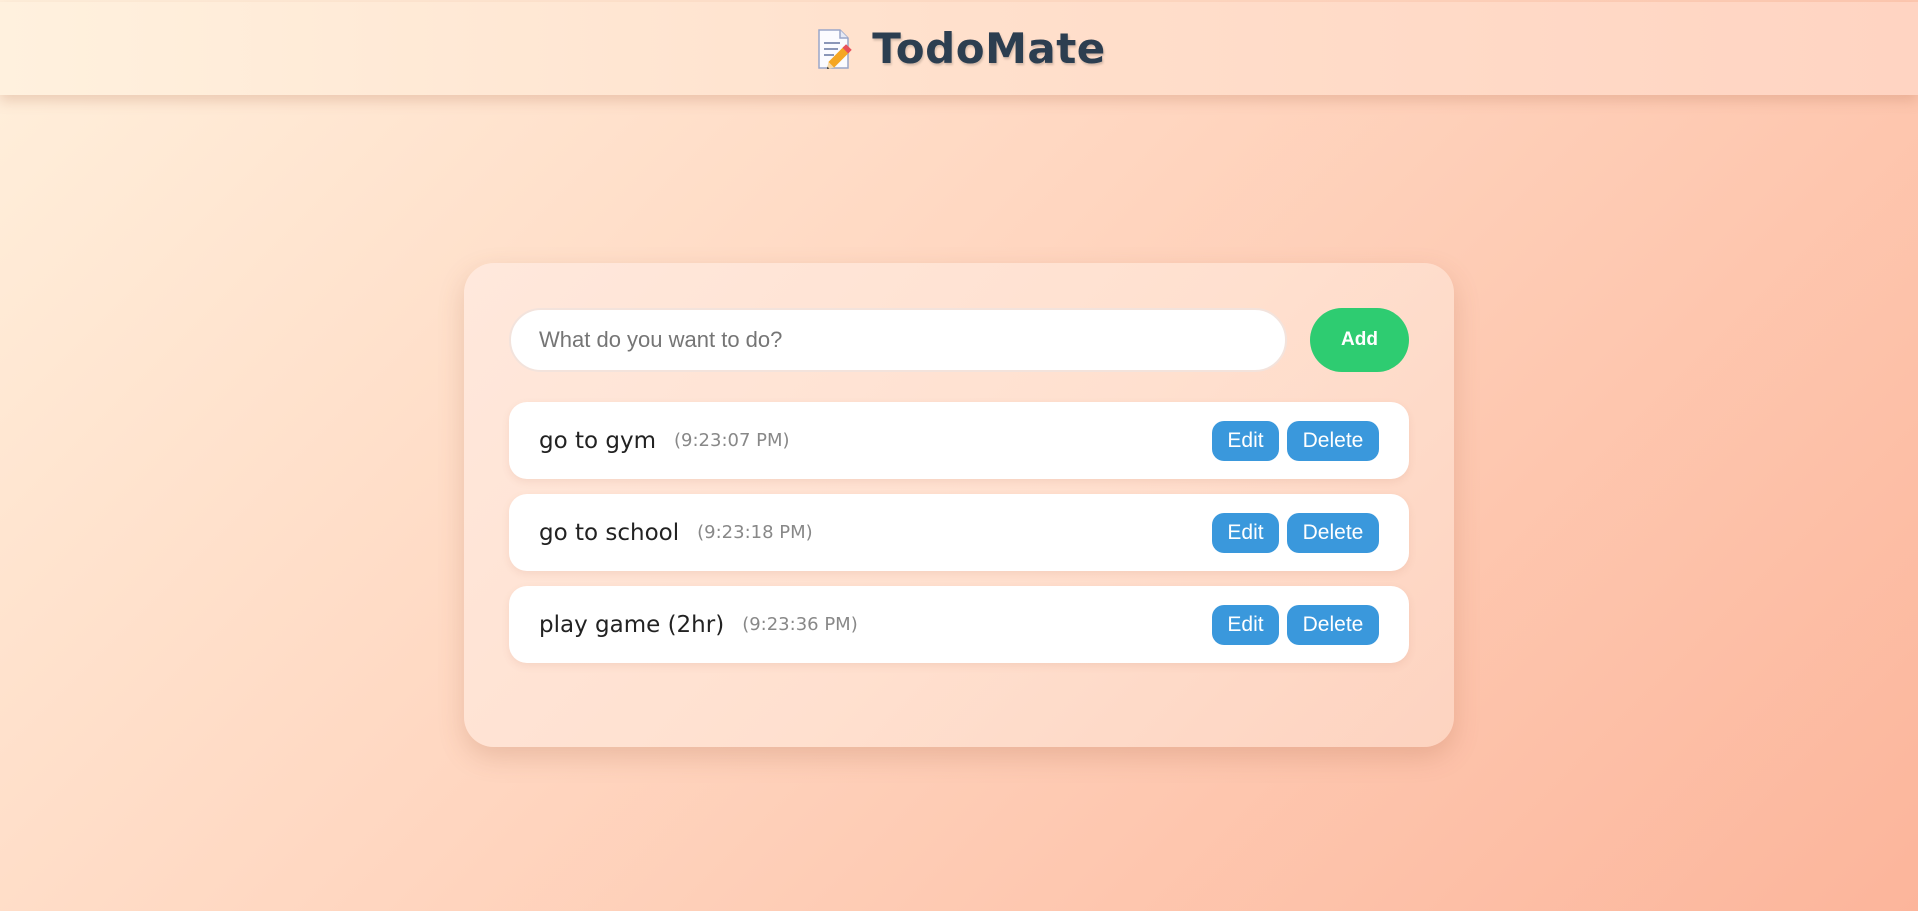 This screenshot has width=1918, height=911. I want to click on todo-text: go to gym, so click(597, 440).